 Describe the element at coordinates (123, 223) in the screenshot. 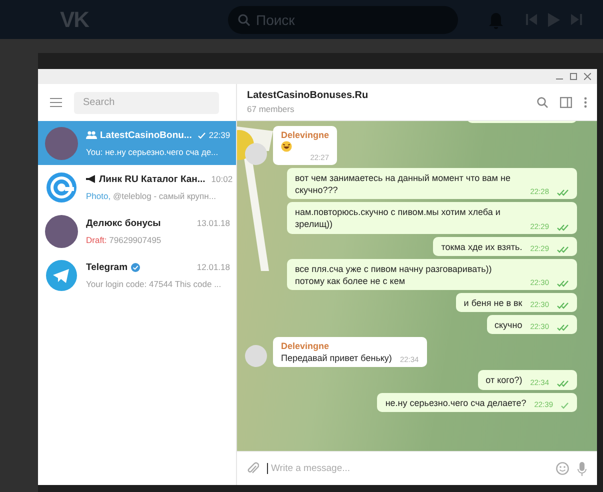

I see `chat-name: Делюкс бонусы` at that location.